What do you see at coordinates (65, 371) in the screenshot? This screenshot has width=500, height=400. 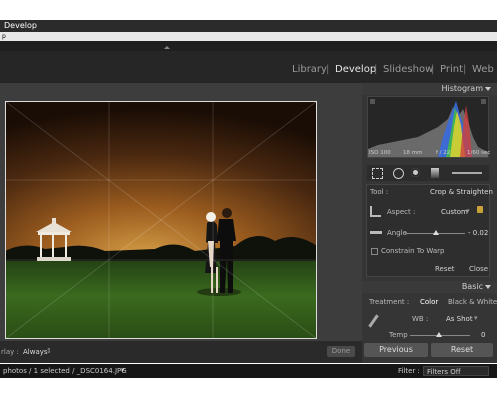 I see `filmstrip-info: photos / 1 selected / _DSC0164.JPG` at bounding box center [65, 371].